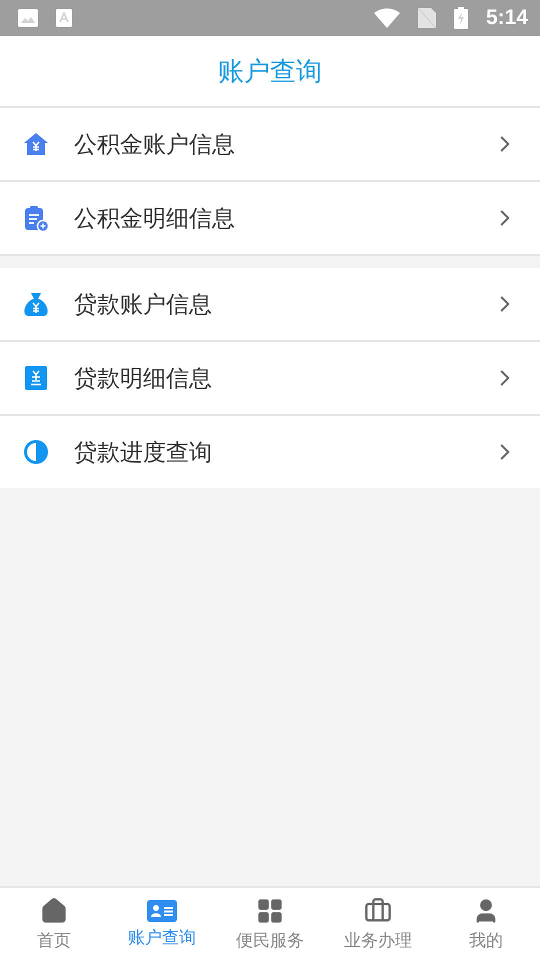 This screenshot has height=960, width=540. I want to click on clipboard-icon, so click(36, 218).